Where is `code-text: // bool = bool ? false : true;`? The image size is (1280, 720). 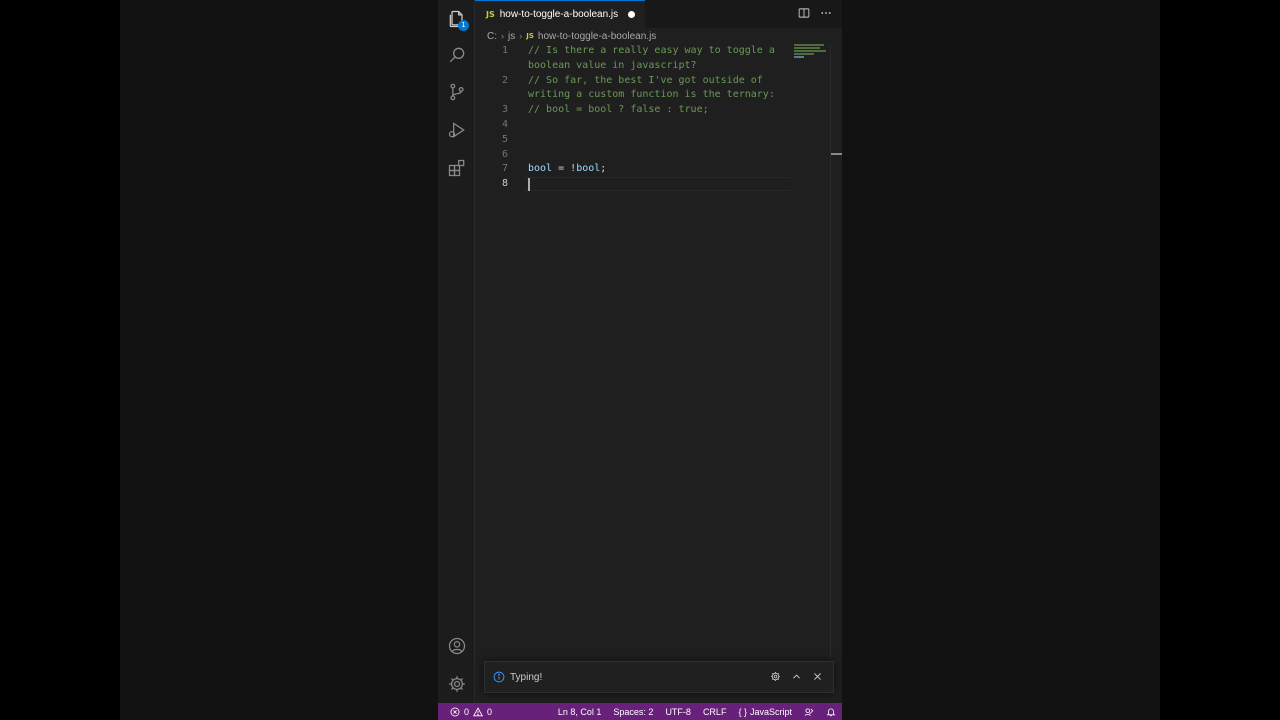
code-text: // bool = bool ? false : true; is located at coordinates (618, 110).